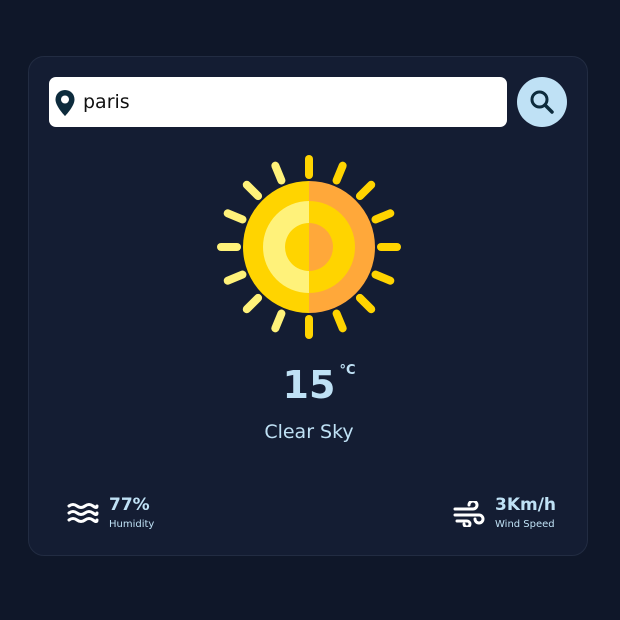 Image resolution: width=620 pixels, height=620 pixels. What do you see at coordinates (132, 524) in the screenshot?
I see `humidity-label: Humidity` at bounding box center [132, 524].